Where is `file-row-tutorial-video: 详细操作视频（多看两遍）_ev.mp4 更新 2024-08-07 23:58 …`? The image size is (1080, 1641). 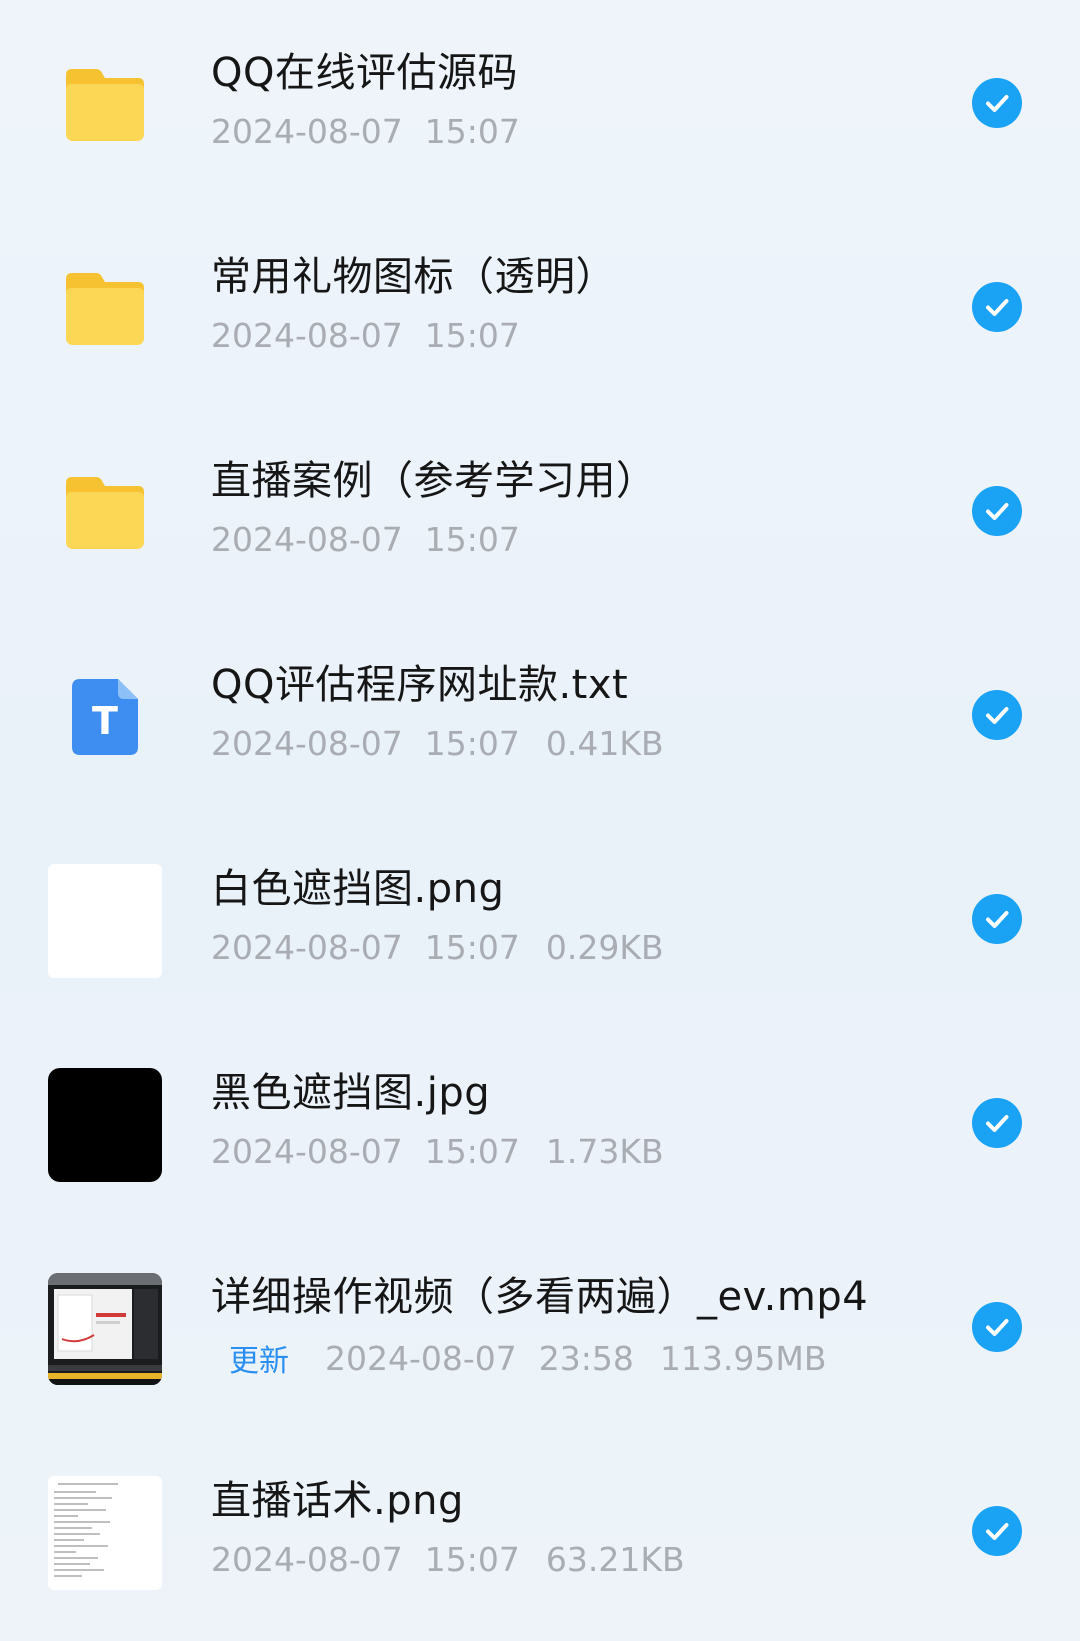 file-row-tutorial-video: 详细操作视频（多看两遍）_ev.mp4 更新 2024-08-07 23:58 … is located at coordinates (540, 1326).